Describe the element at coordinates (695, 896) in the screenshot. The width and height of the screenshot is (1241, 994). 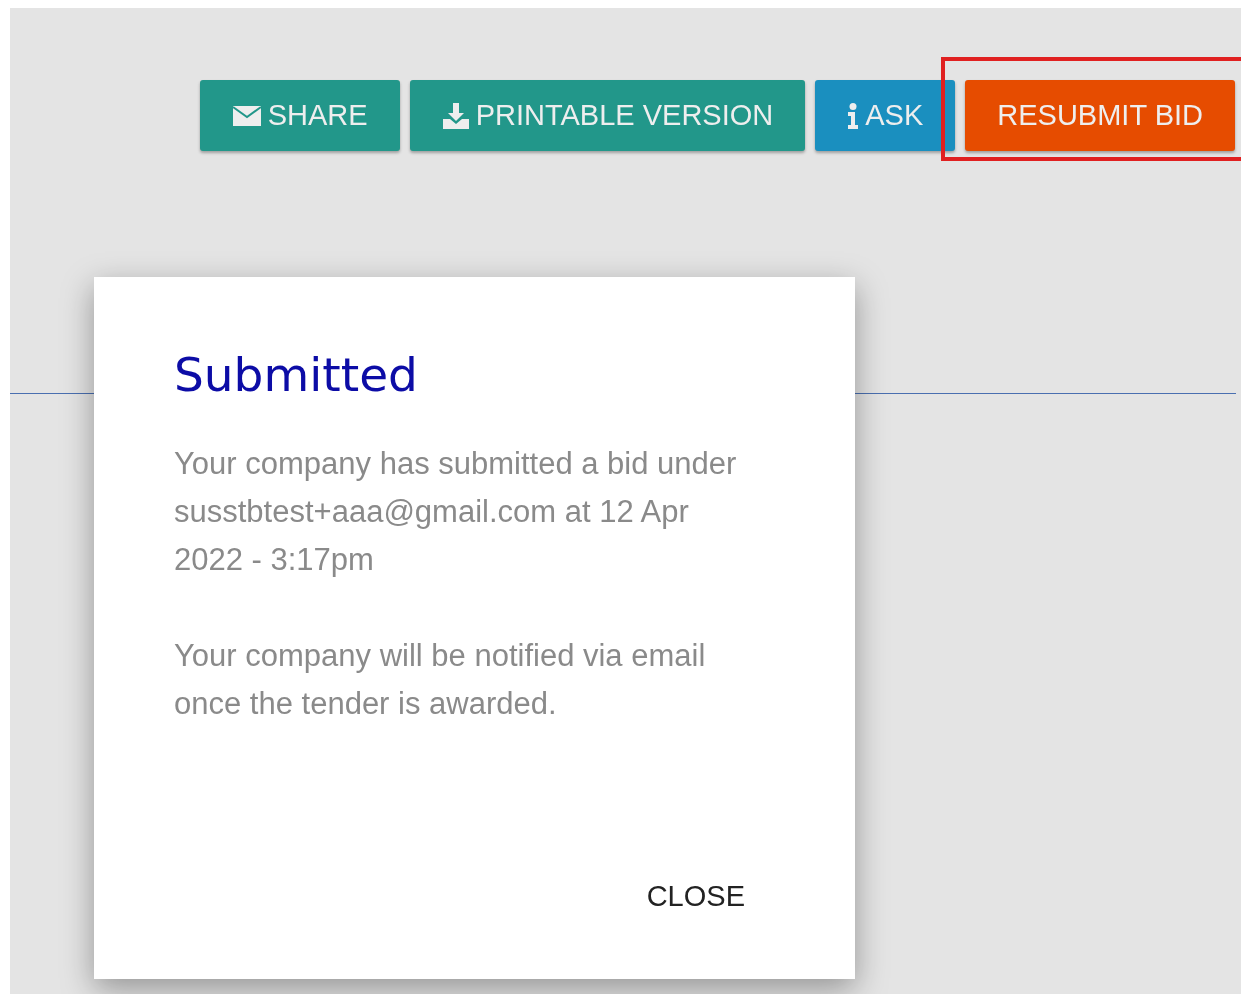
I see `close-button: CLOSE` at that location.